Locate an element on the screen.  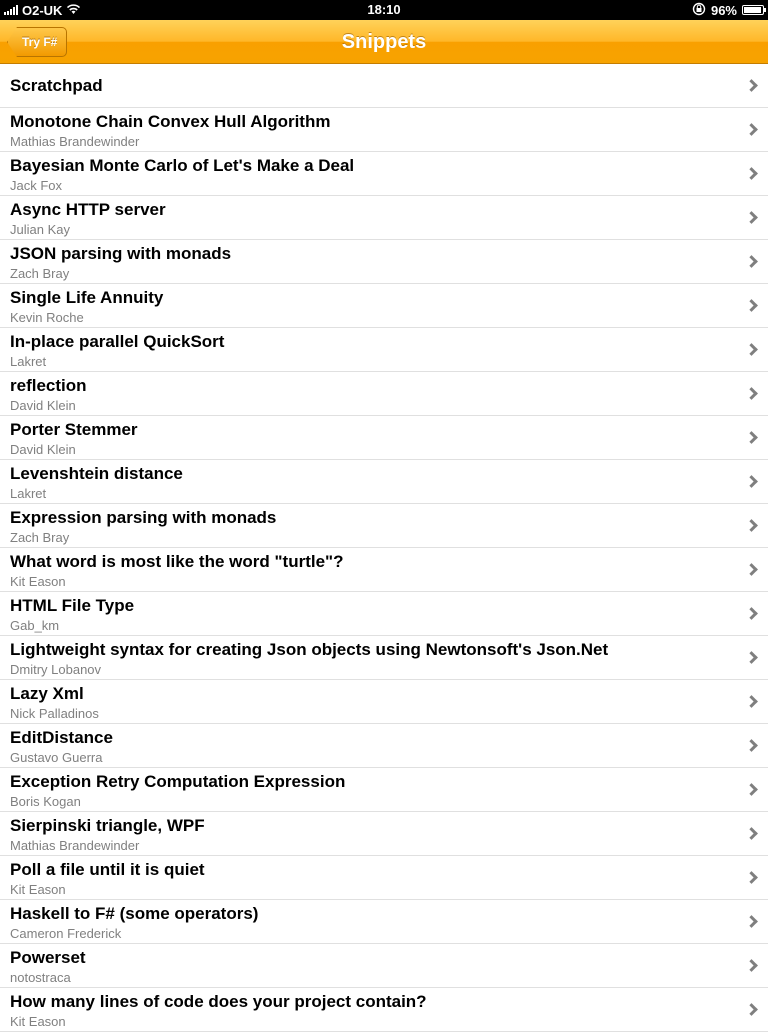
snippet-author: Dmitry Lobanov is located at coordinates (56, 669).